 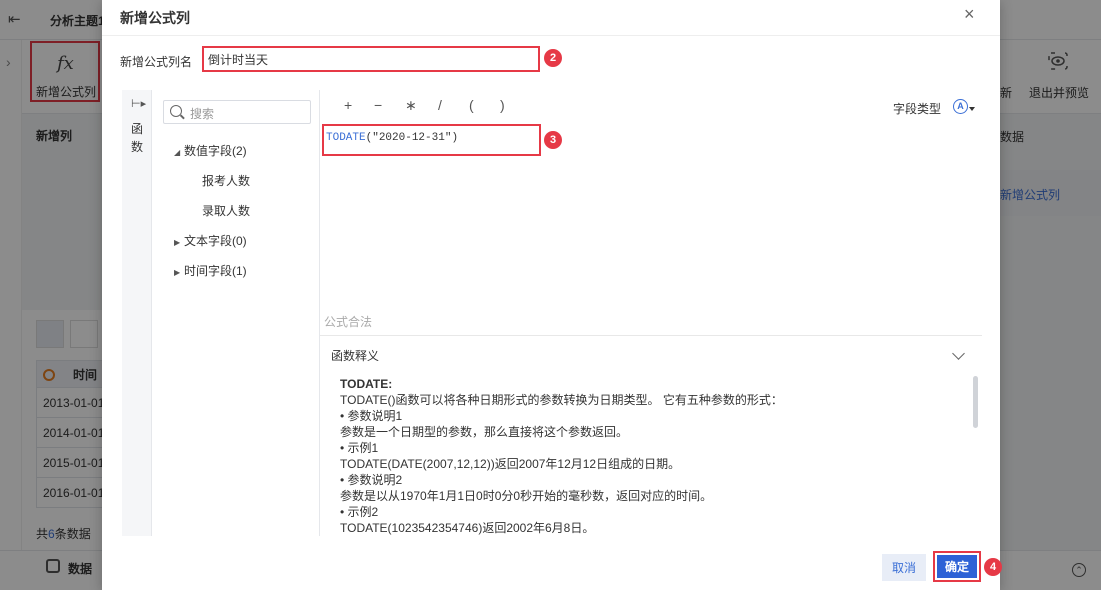 I want to click on cancel-button: 取消, so click(x=904, y=567).